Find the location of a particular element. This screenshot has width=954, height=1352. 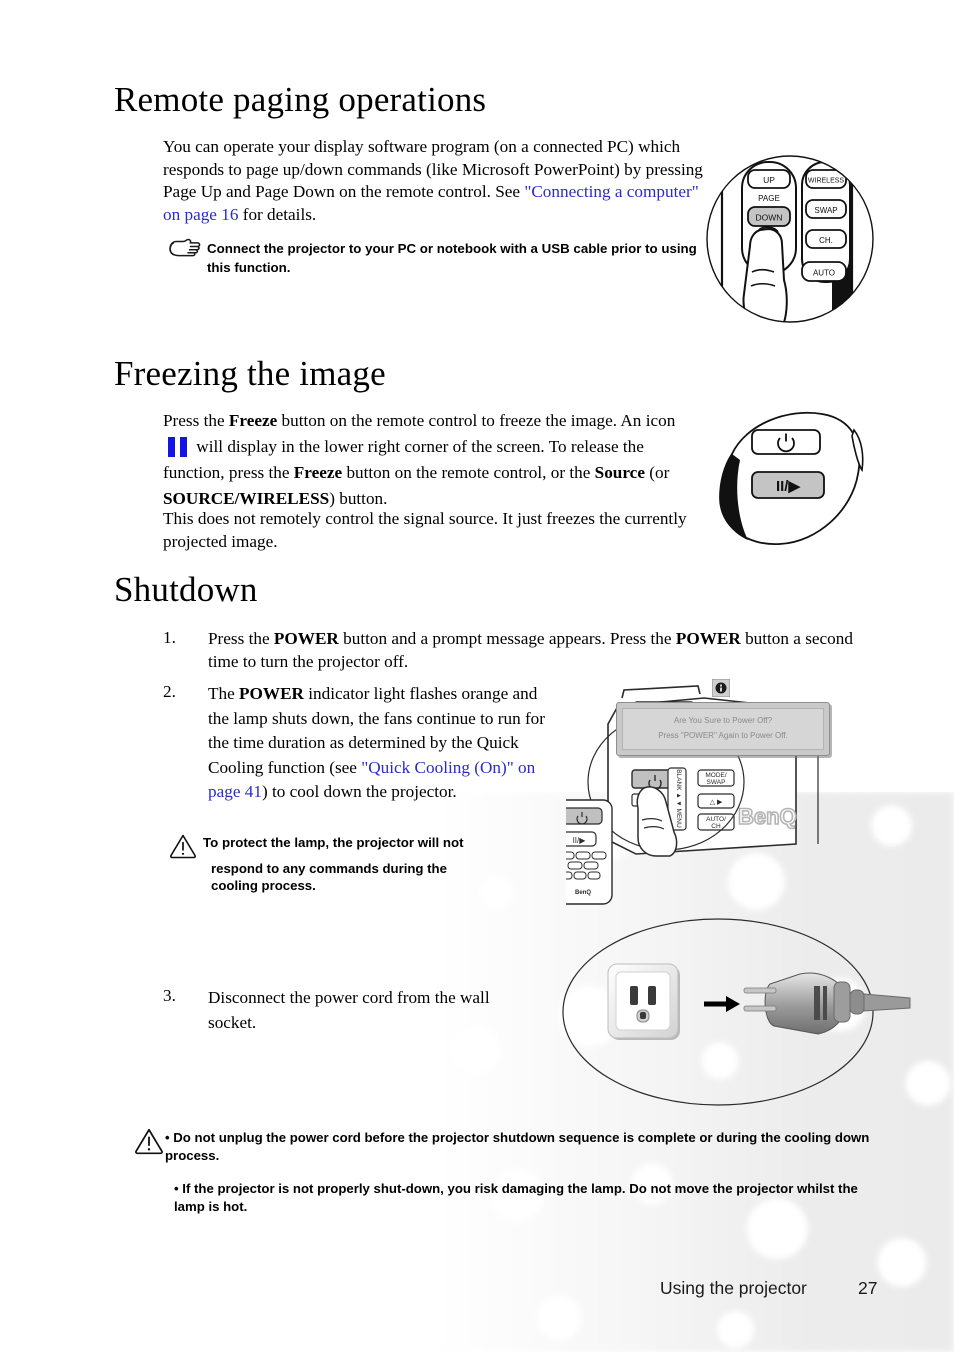

svg-text: ▼ MENU is located at coordinates (678, 814).